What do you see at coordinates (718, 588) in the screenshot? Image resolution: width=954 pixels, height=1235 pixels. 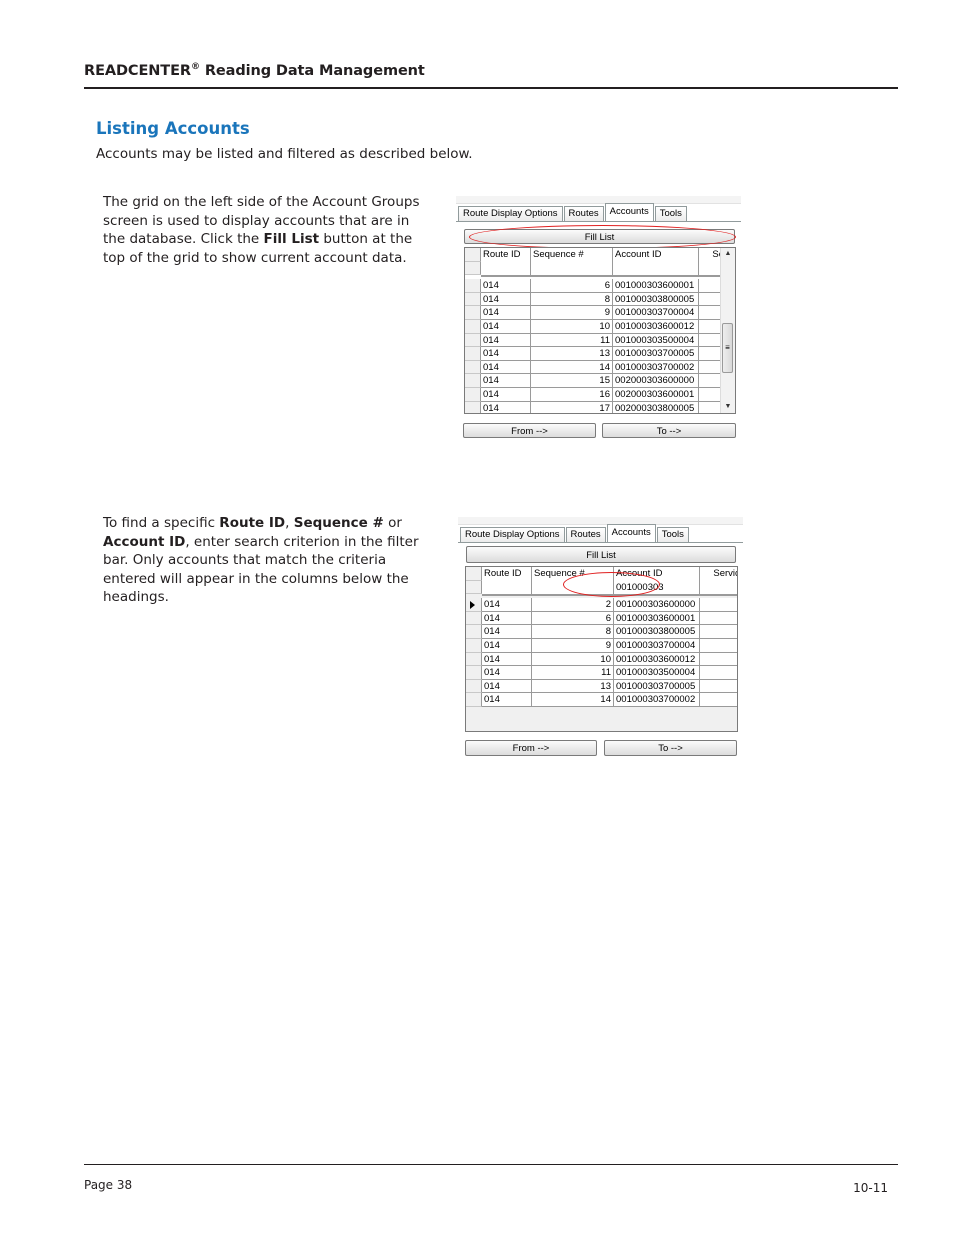 I see `filter-service` at bounding box center [718, 588].